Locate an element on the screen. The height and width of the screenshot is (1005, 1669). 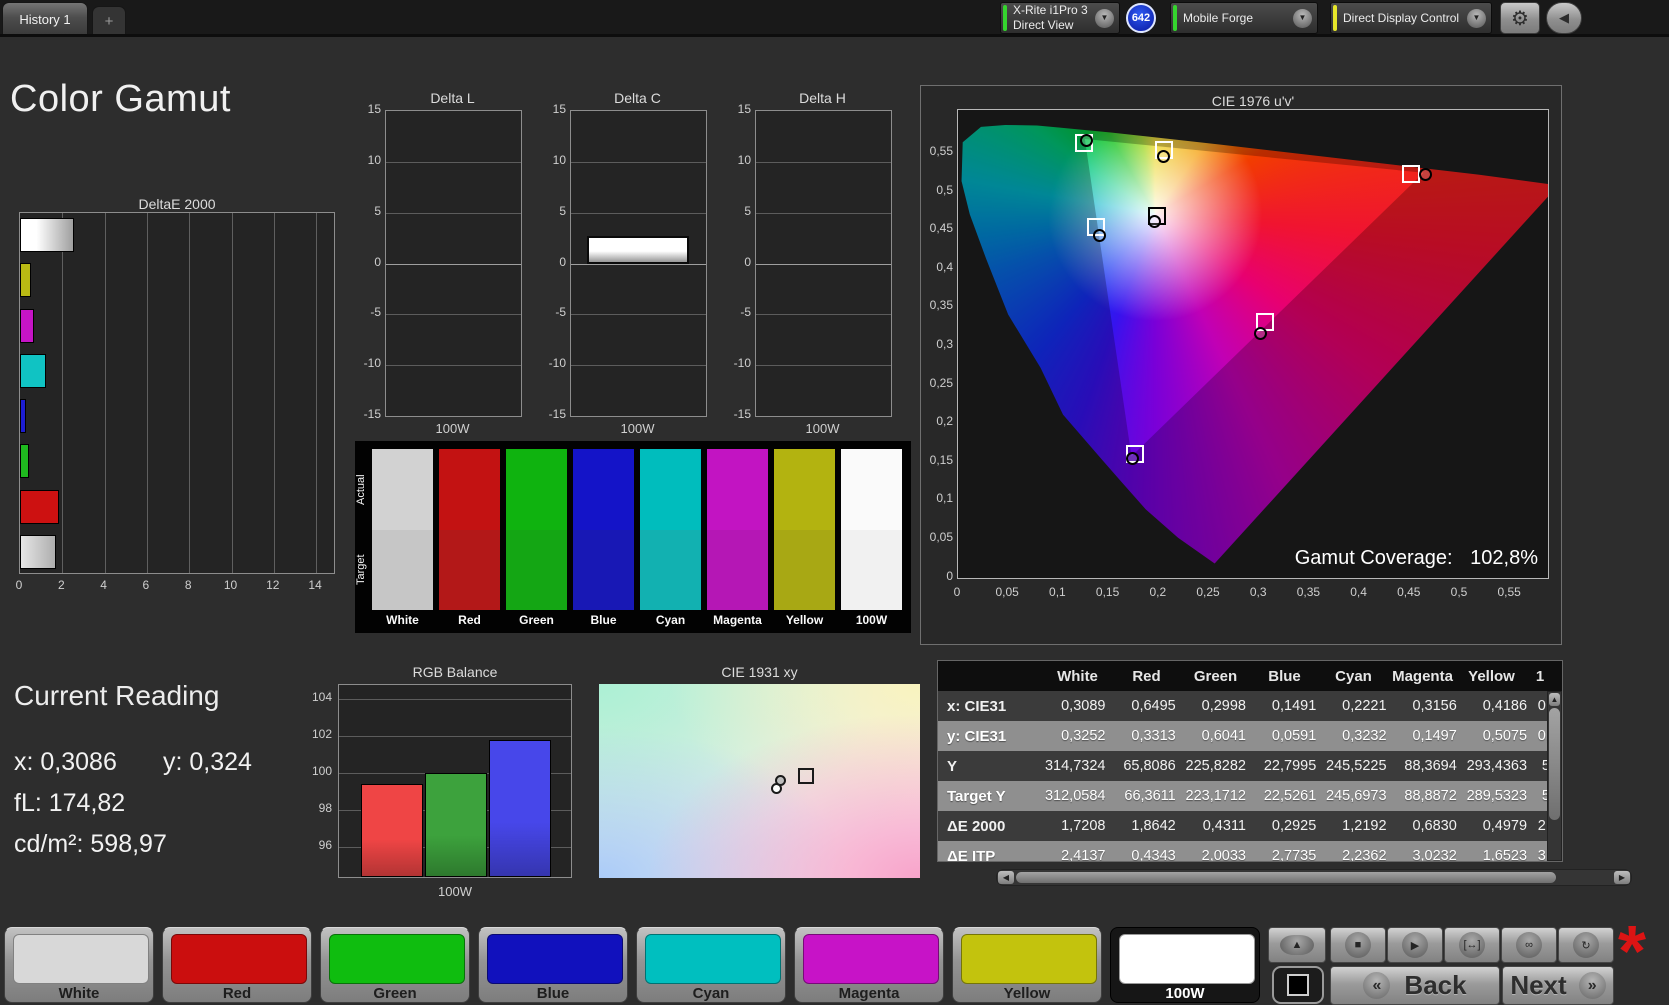
cell: 1,7208 is located at coordinates (1083, 826).